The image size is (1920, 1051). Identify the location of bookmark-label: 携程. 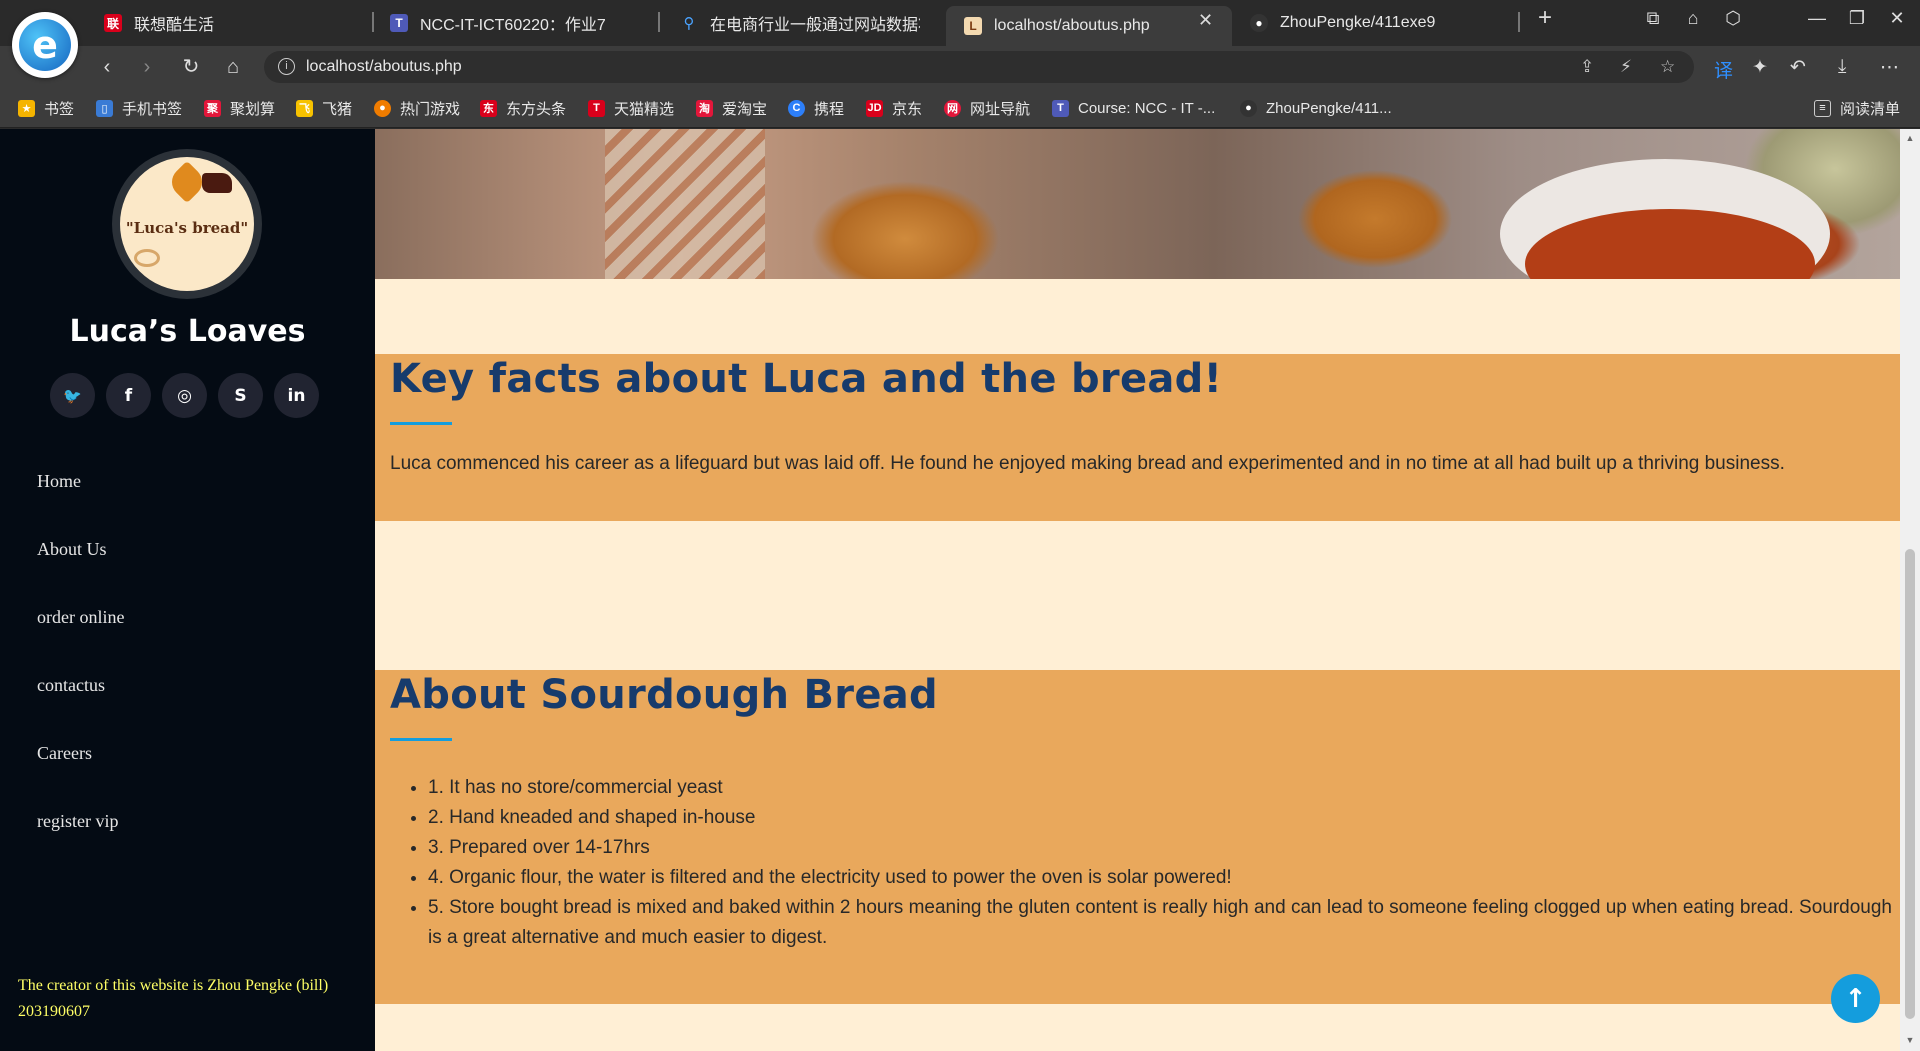
(829, 109).